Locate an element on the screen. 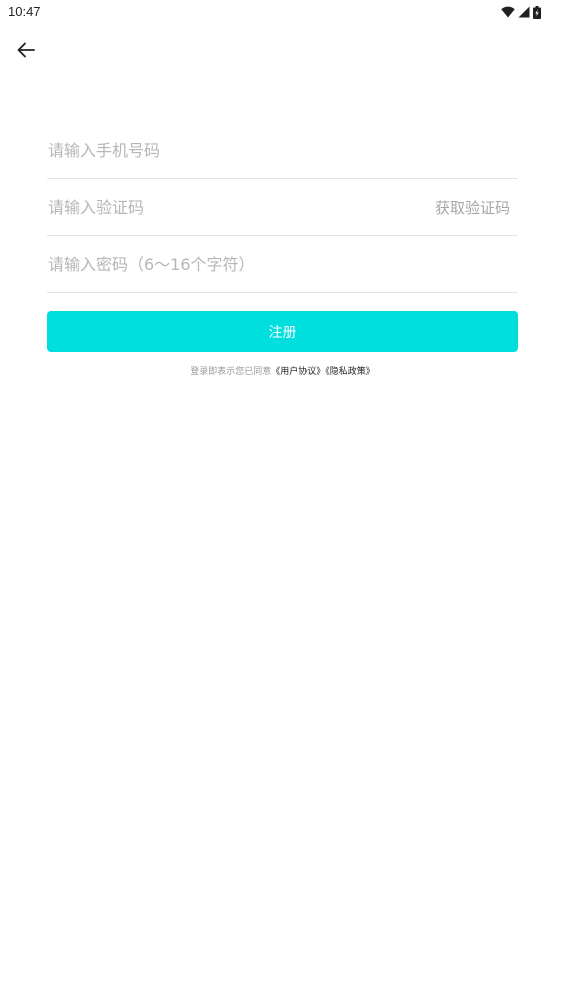  agreement-text: 登录即表示您已同意《用户协议》《隐私政策》 is located at coordinates (282, 370).